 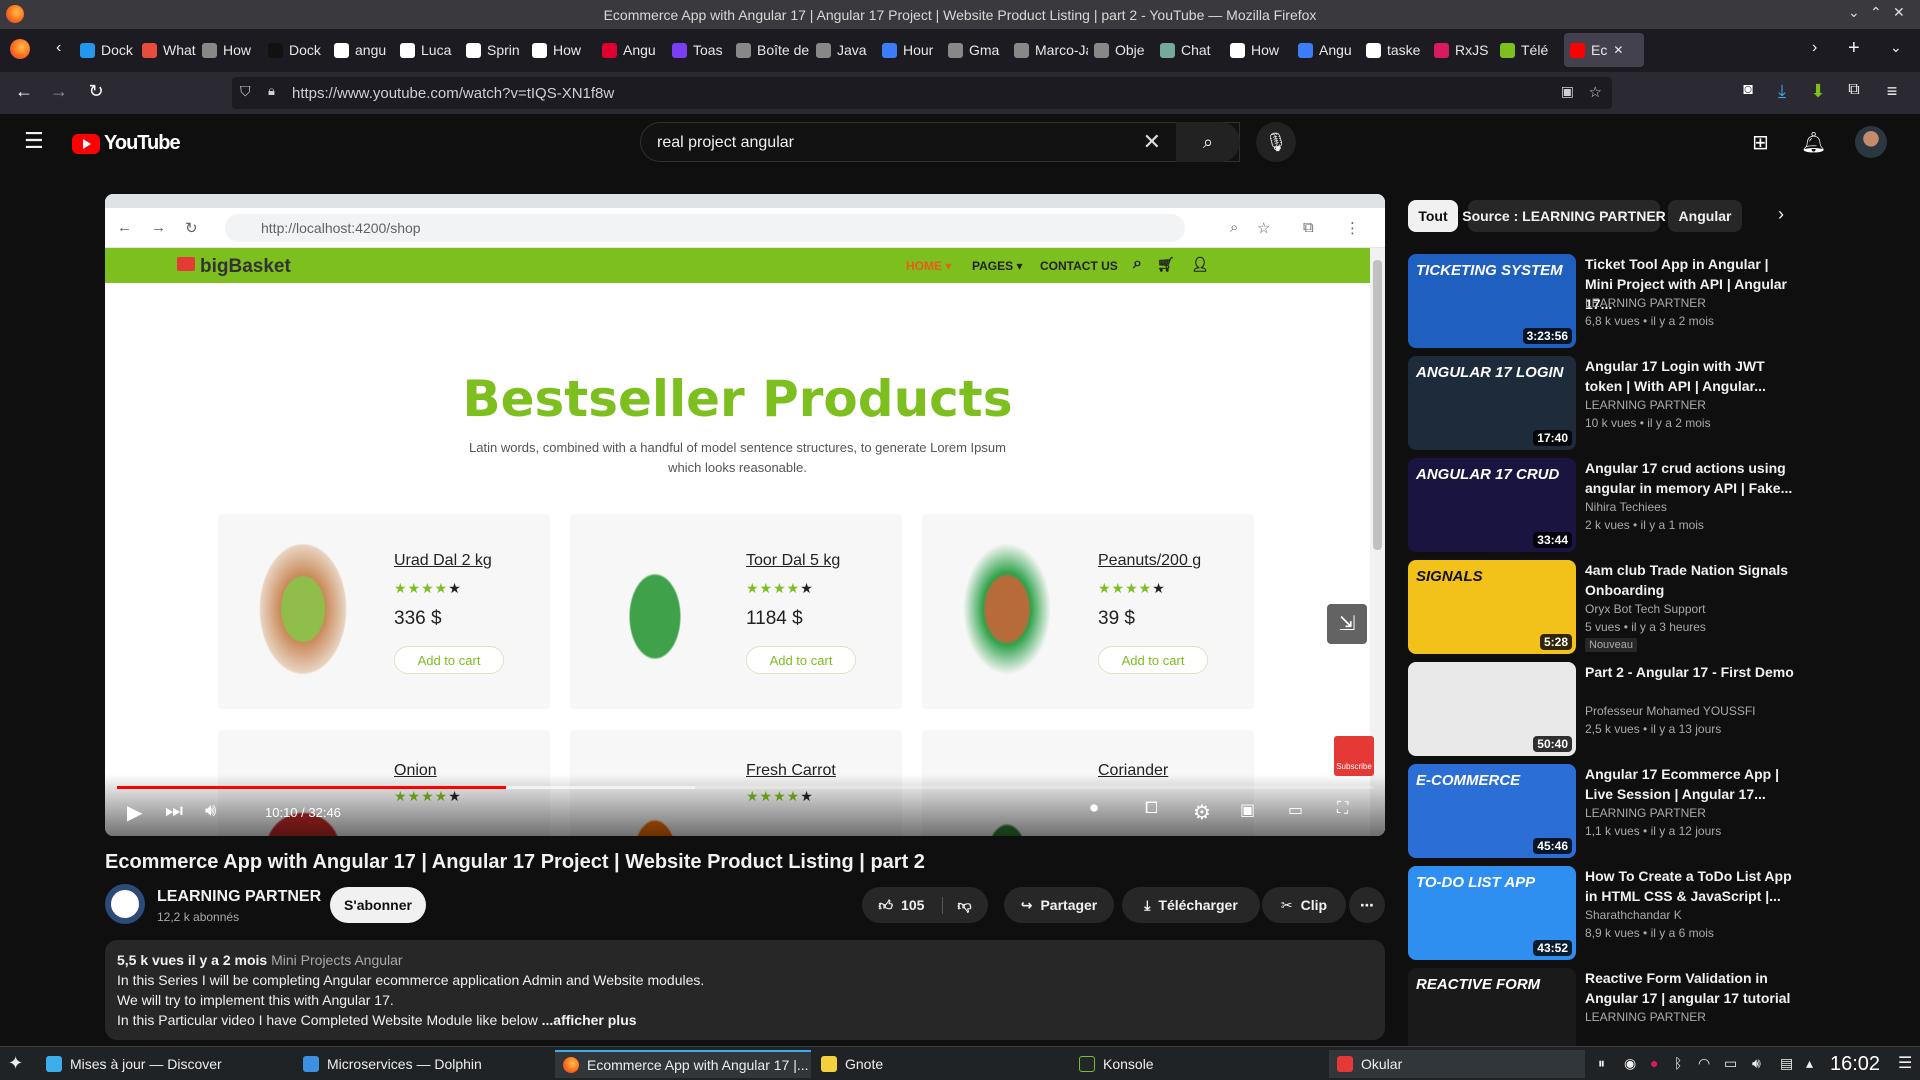 What do you see at coordinates (134, 812) in the screenshot?
I see `play-icon: ▶` at bounding box center [134, 812].